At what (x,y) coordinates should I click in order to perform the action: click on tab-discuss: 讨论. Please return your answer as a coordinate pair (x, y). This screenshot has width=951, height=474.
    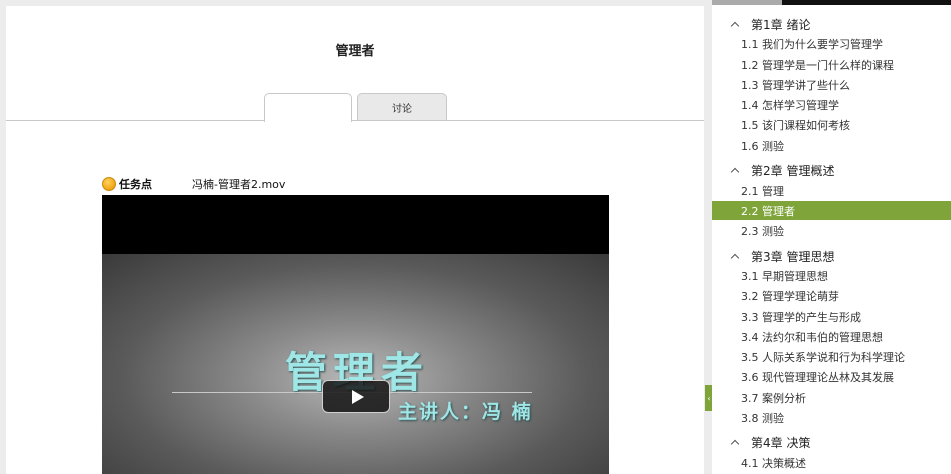
    Looking at the image, I should click on (402, 107).